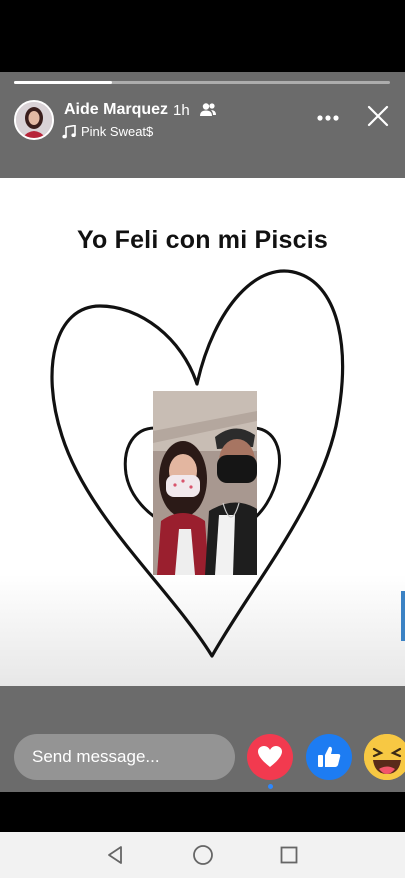 The height and width of the screenshot is (878, 405). I want to click on author-name: Aide Marquez, so click(116, 110).